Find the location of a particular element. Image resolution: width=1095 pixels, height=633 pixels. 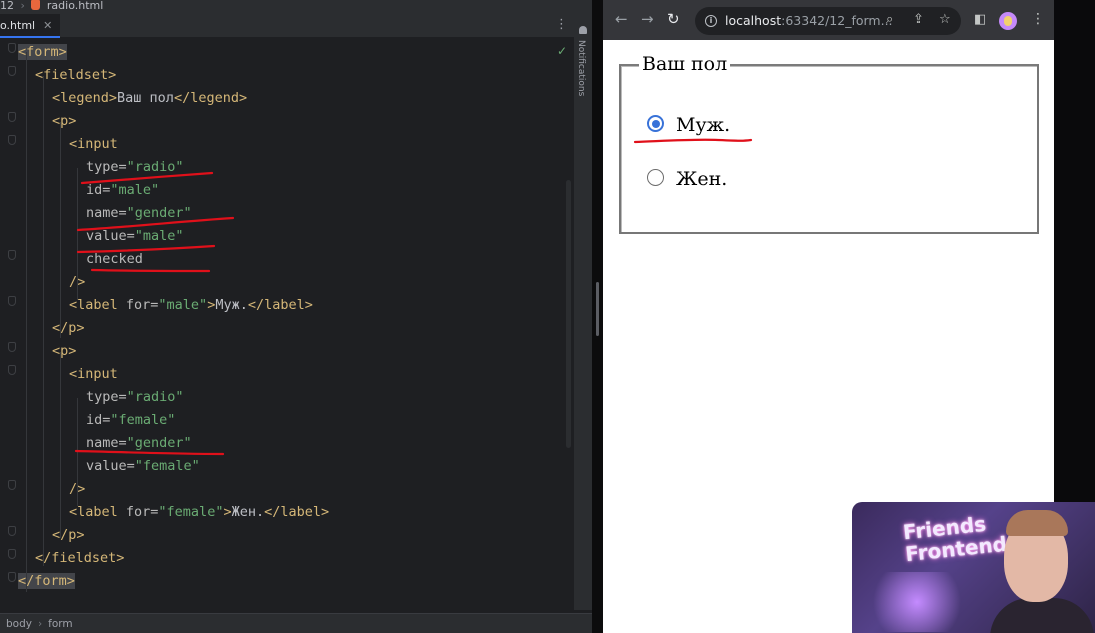

split-divider is located at coordinates (597, 316).